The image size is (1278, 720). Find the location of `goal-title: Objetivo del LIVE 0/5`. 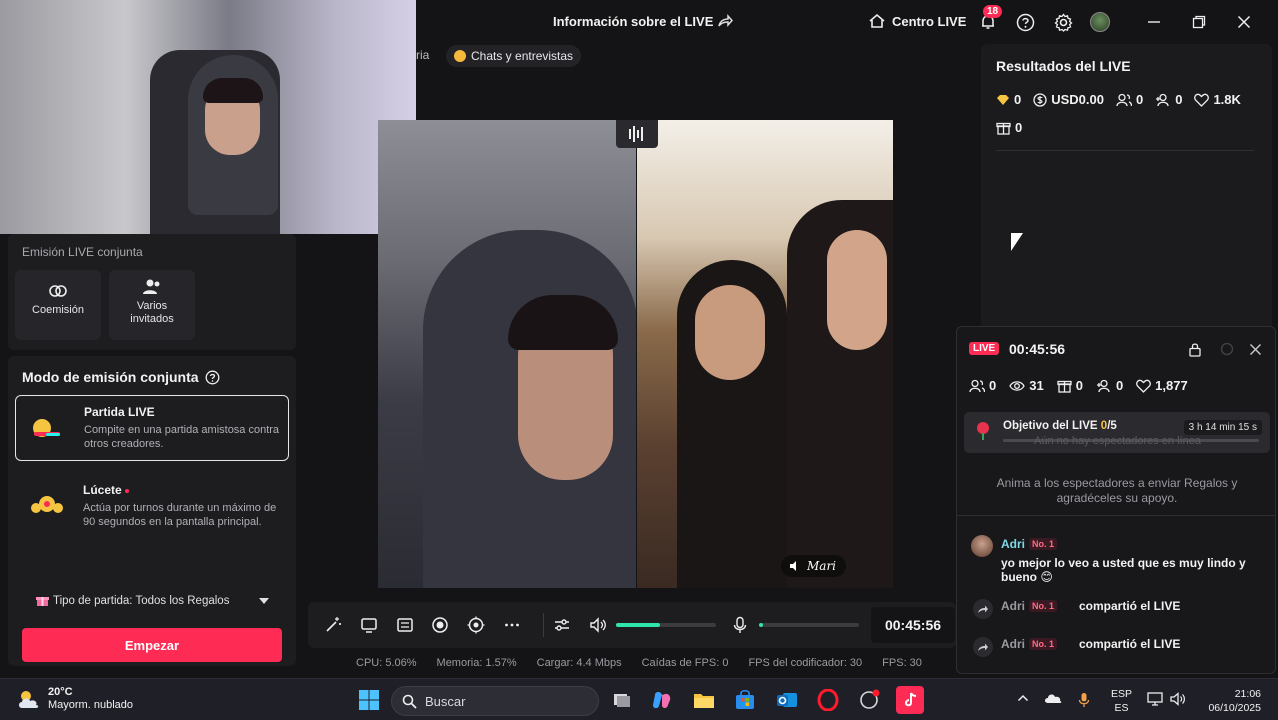

goal-title: Objetivo del LIVE 0/5 is located at coordinates (1060, 426).